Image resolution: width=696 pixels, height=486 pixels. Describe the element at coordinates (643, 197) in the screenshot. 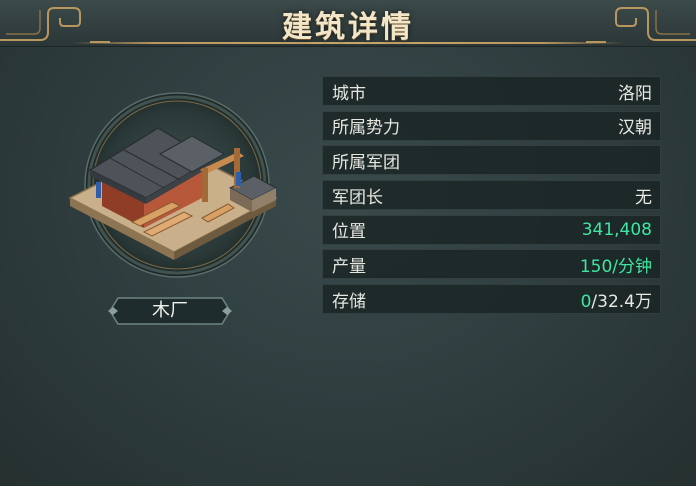

I see `detail-value: 无` at that location.